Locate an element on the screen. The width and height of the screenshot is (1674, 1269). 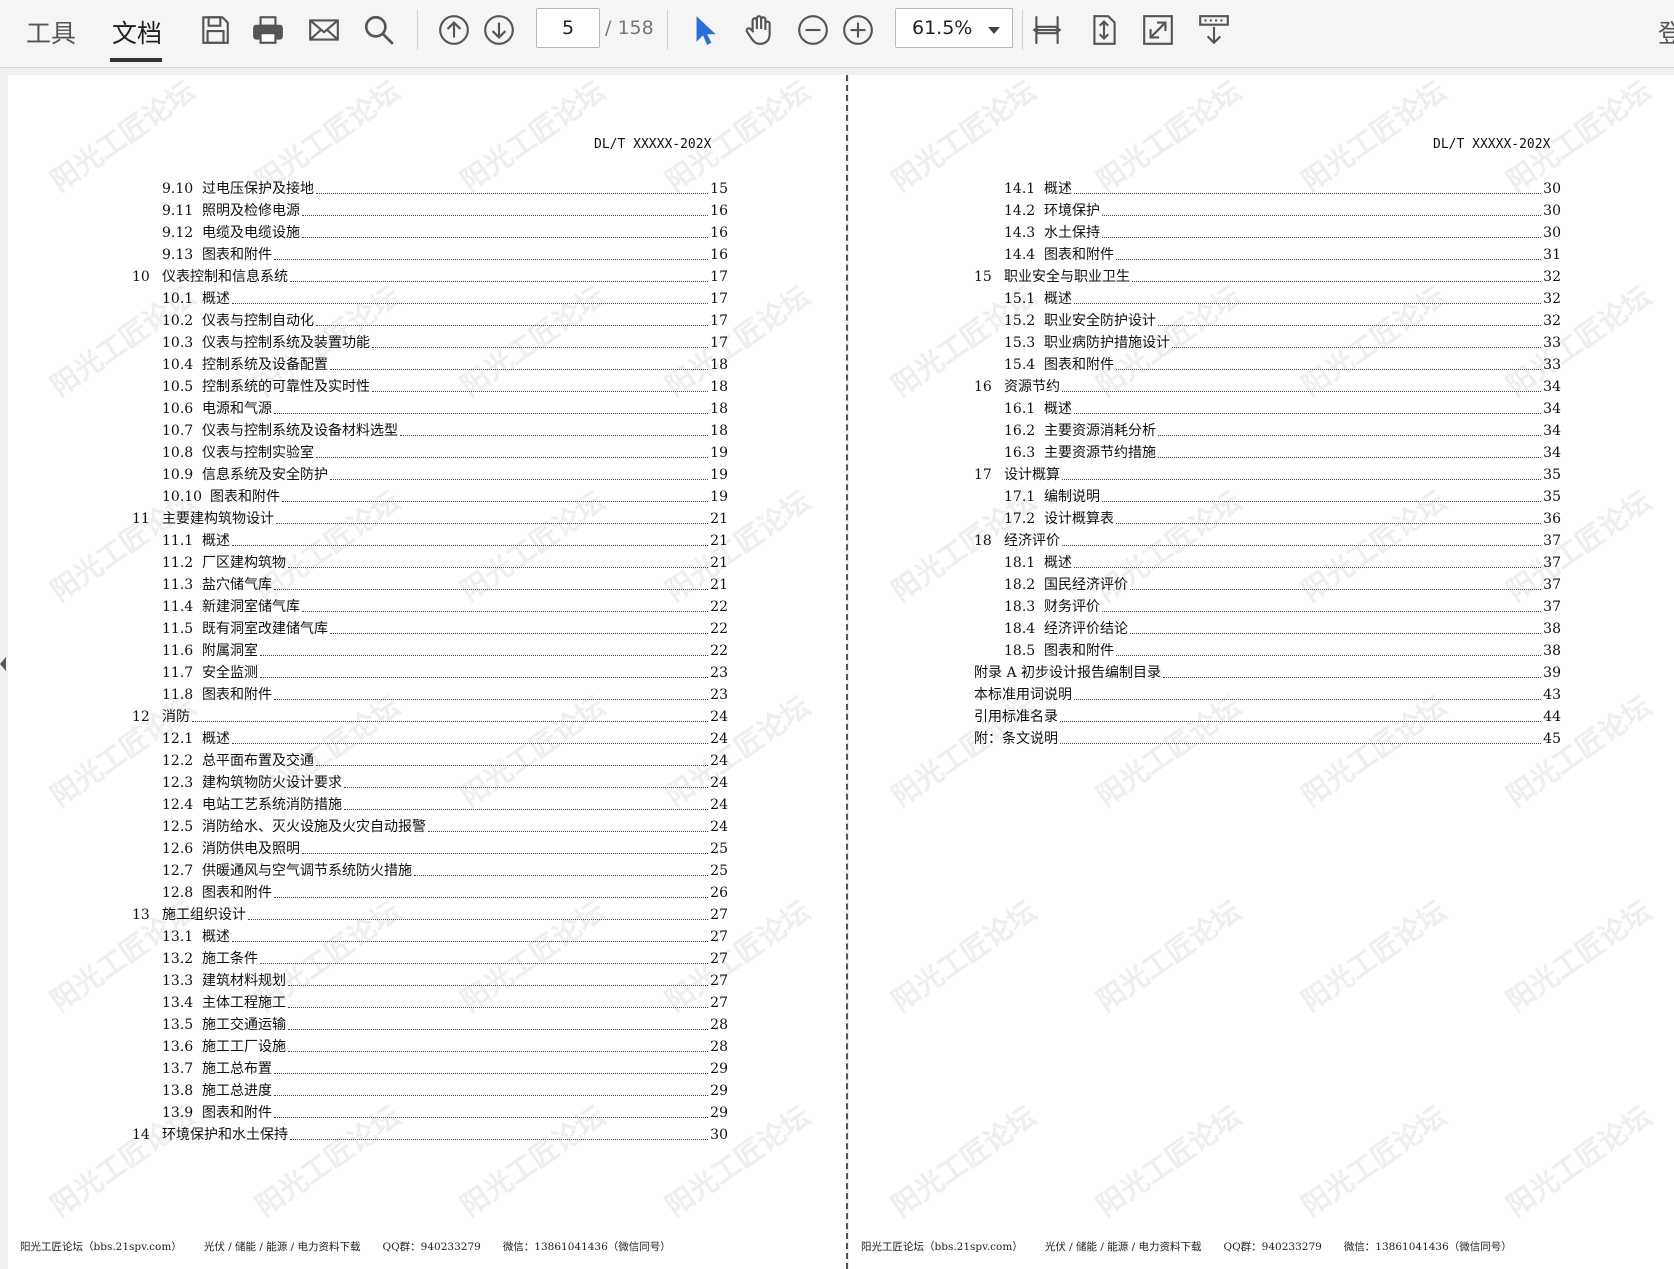
toc-entry: 13.2 施工条件 27 is located at coordinates (430, 959).